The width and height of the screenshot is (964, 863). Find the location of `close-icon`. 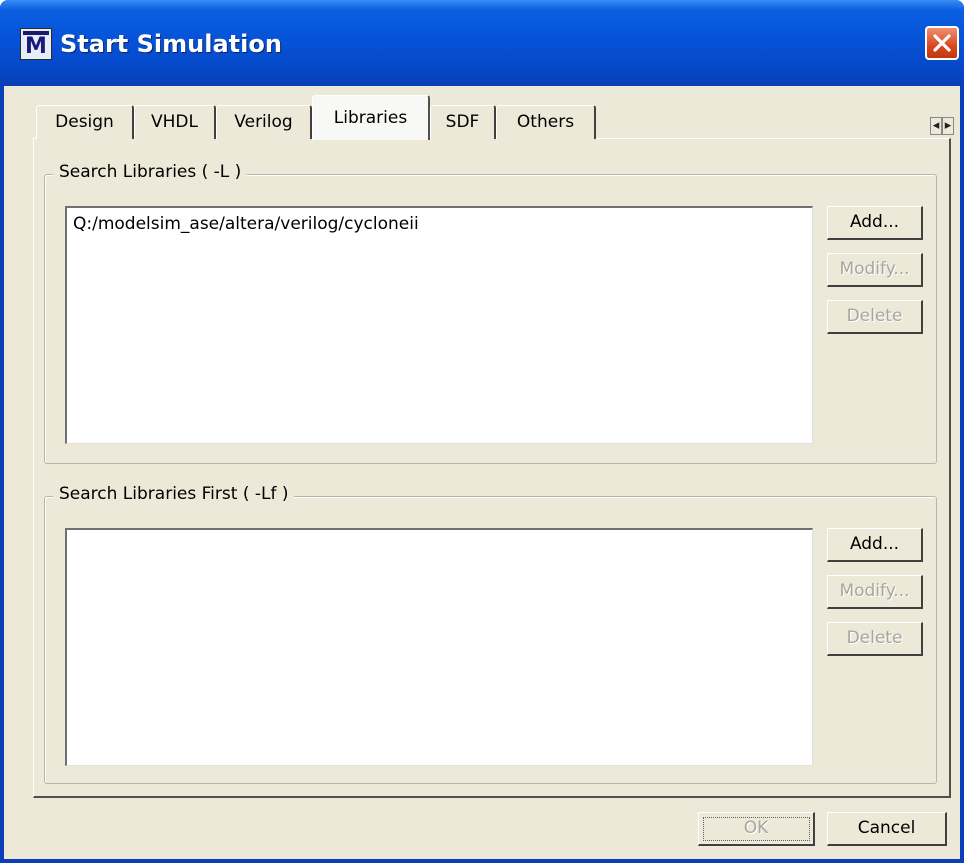

close-icon is located at coordinates (942, 43).